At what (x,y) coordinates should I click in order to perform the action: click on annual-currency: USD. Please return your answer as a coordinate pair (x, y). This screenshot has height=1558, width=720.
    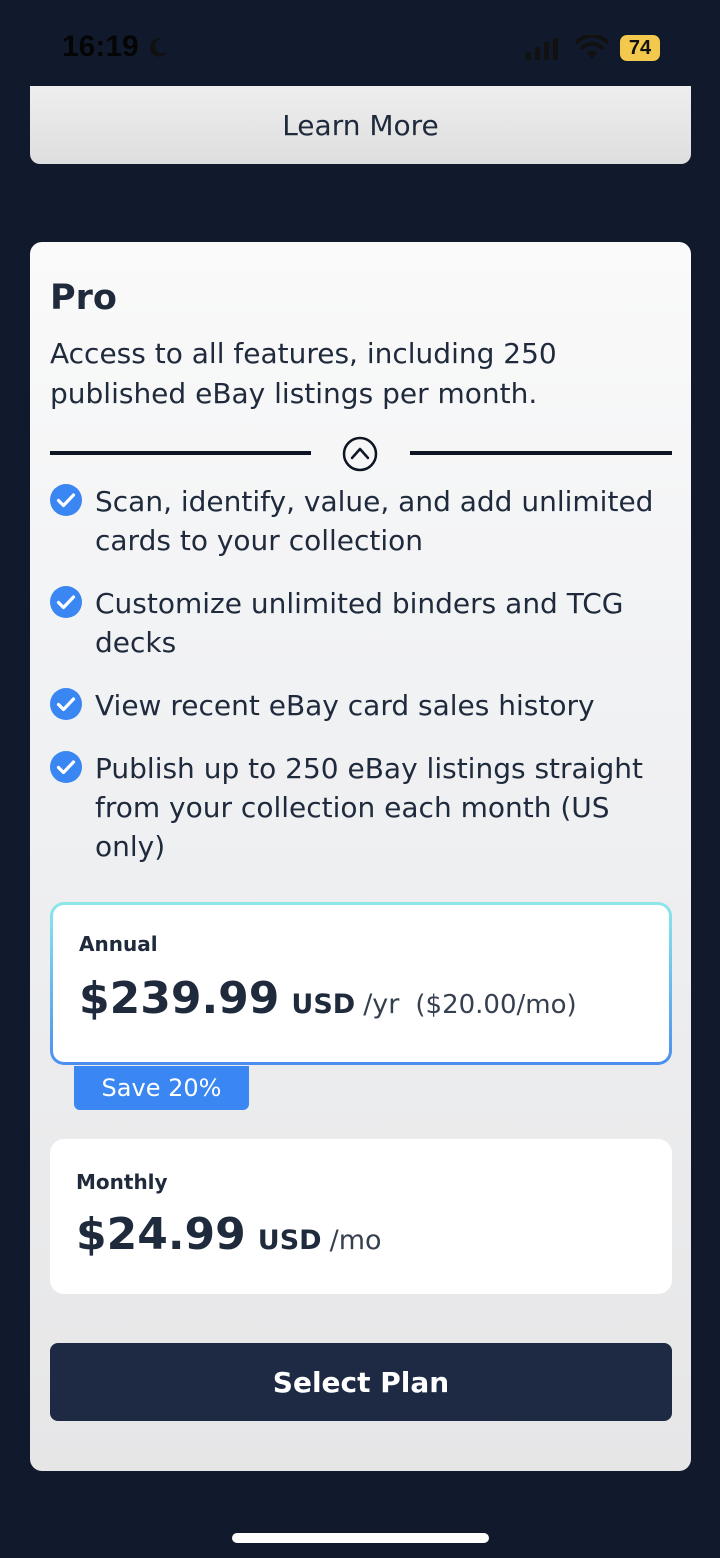
    Looking at the image, I should click on (323, 1004).